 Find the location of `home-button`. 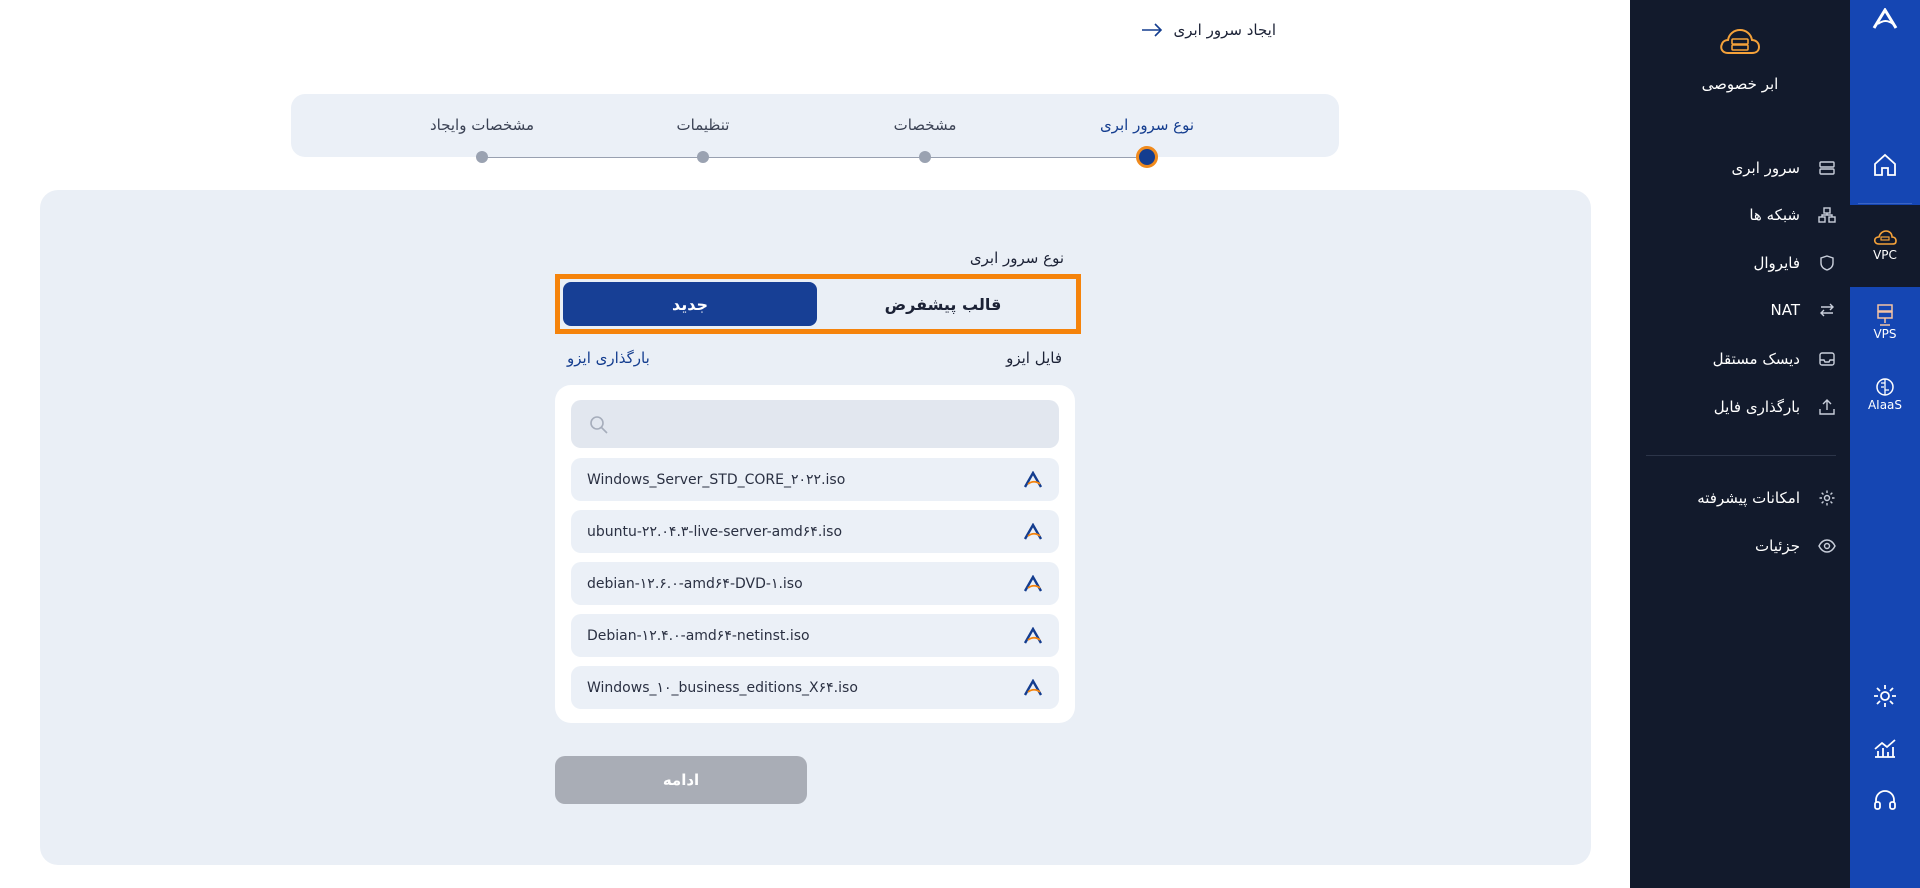

home-button is located at coordinates (1885, 165).